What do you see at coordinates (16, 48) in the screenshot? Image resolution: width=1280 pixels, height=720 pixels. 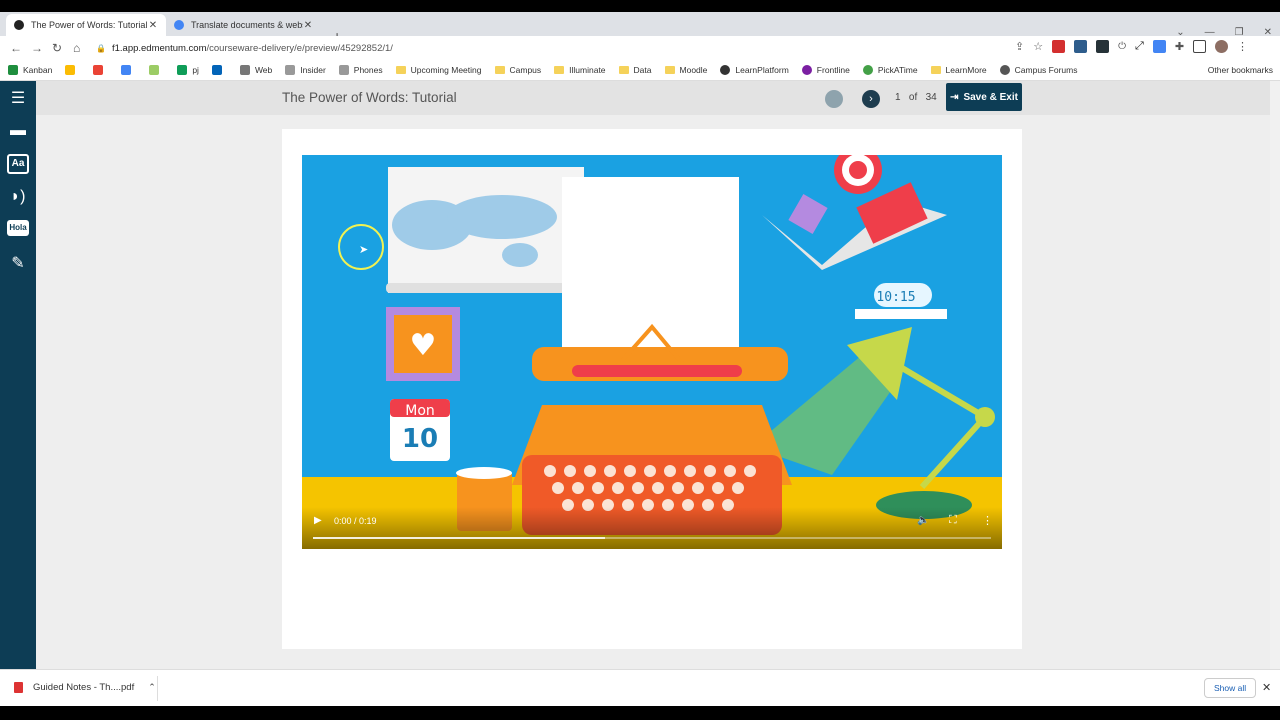 I see `back-icon: ←` at bounding box center [16, 48].